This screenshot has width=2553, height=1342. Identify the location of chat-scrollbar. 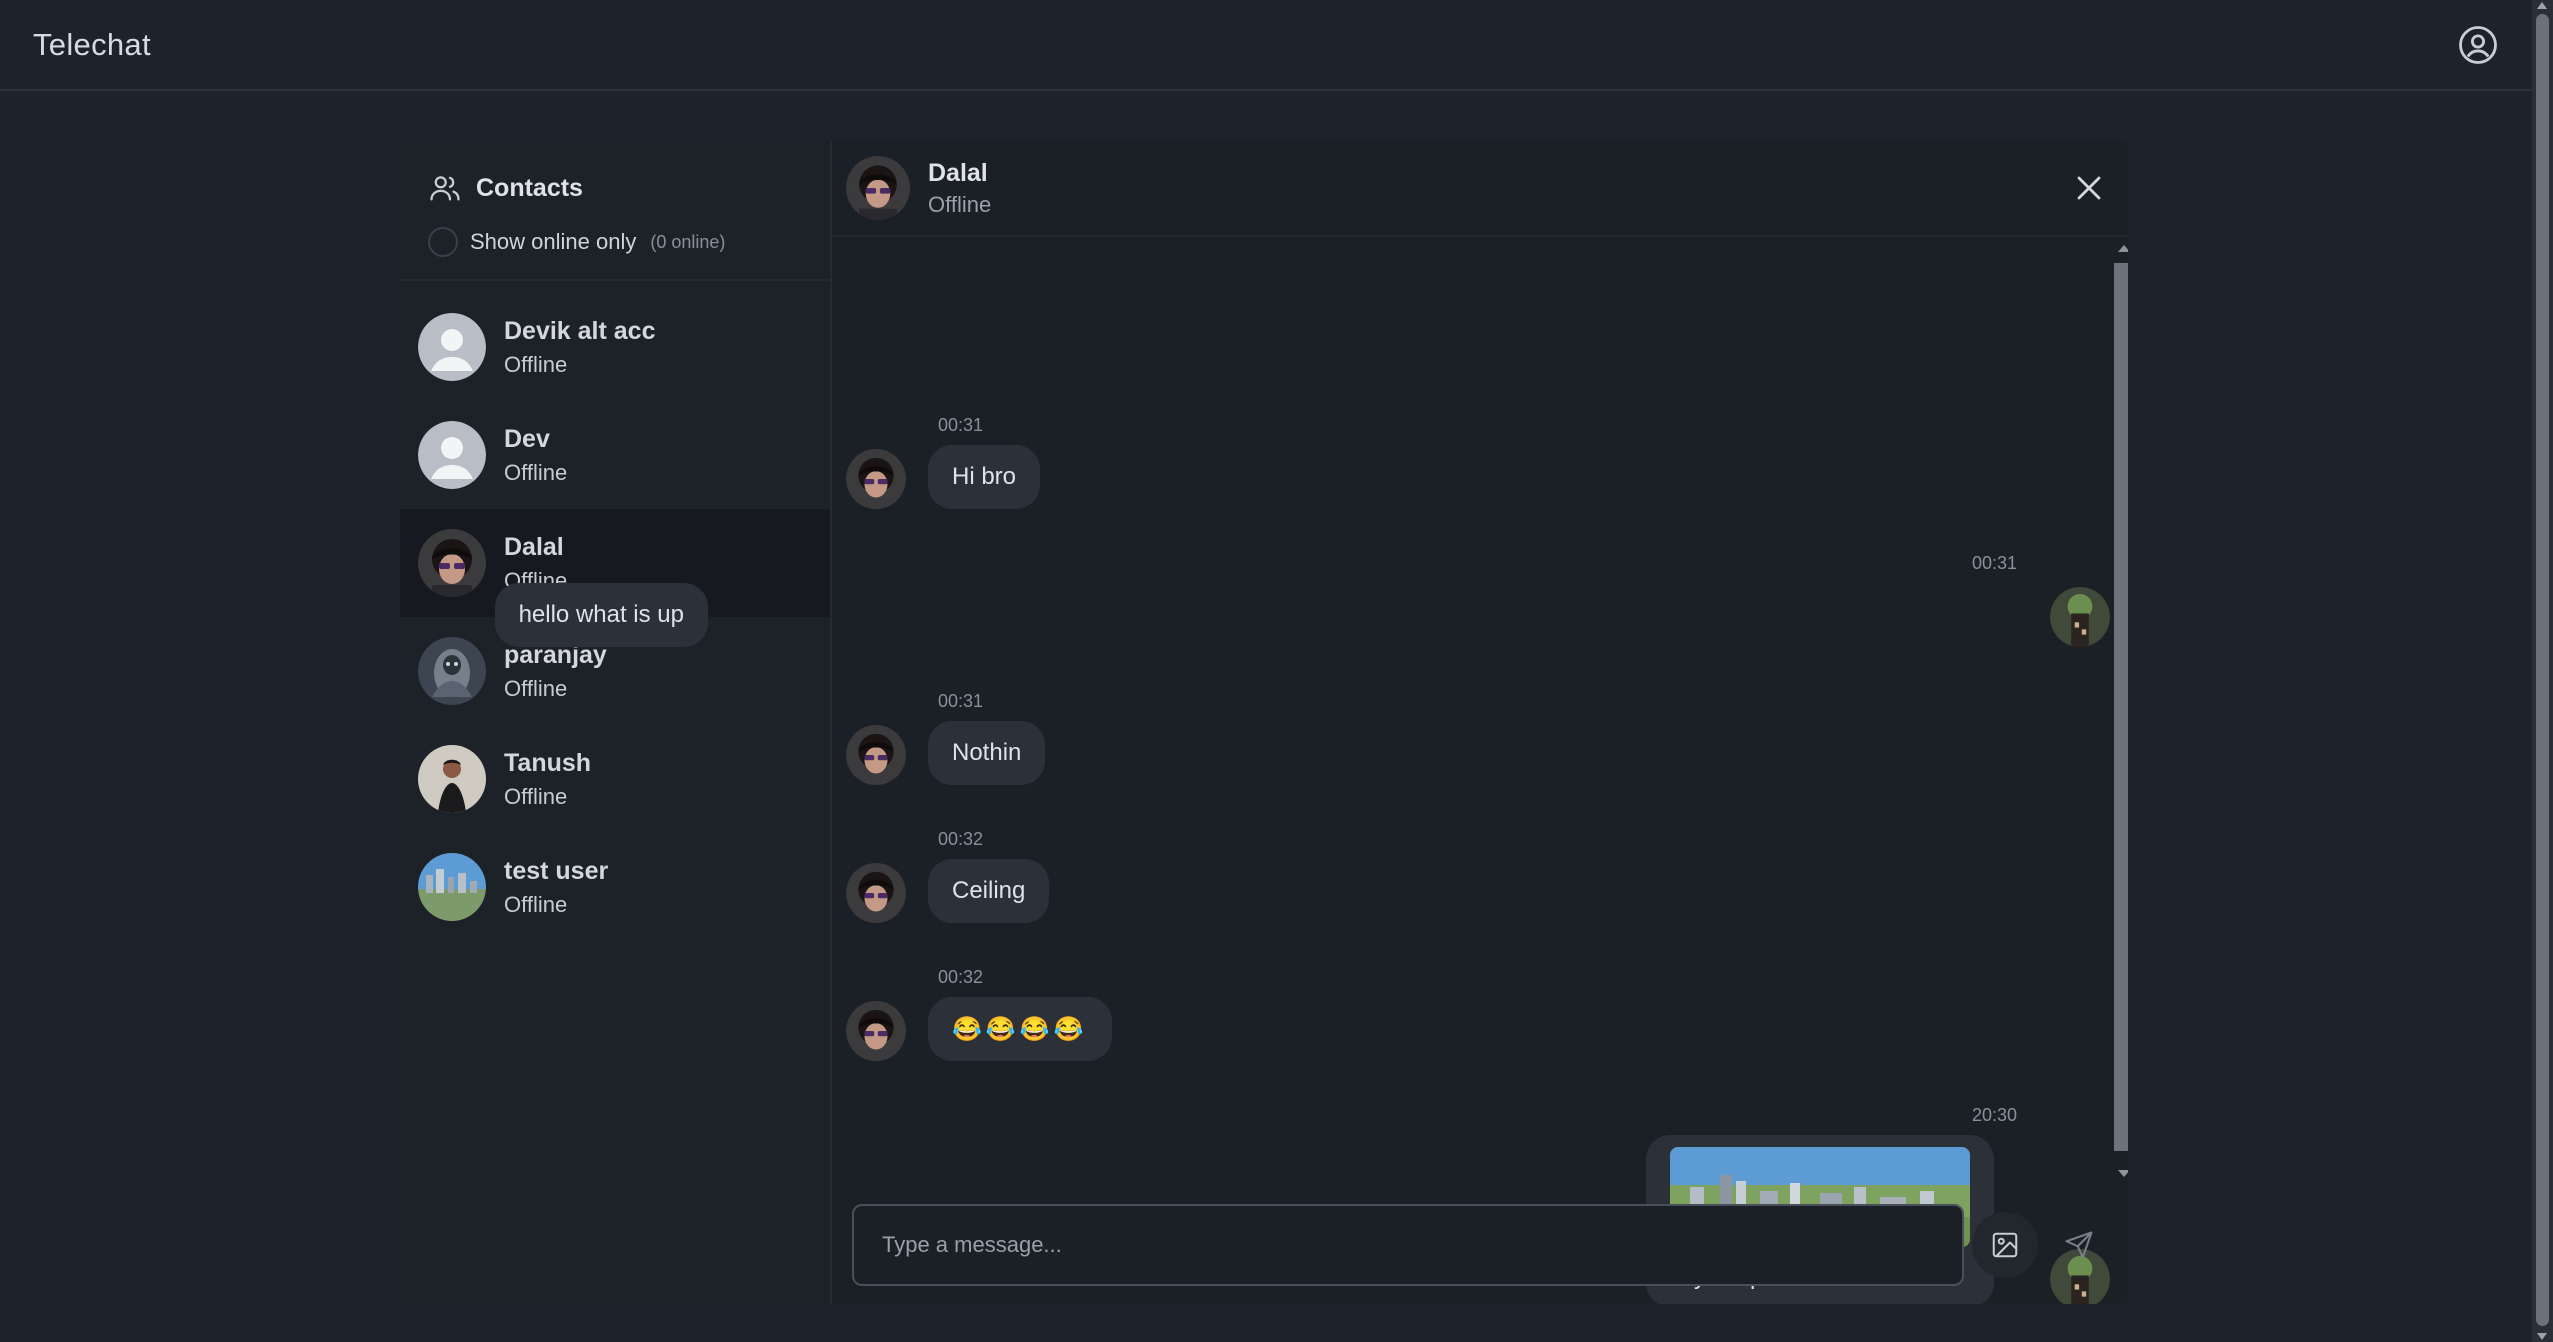
(2121, 711).